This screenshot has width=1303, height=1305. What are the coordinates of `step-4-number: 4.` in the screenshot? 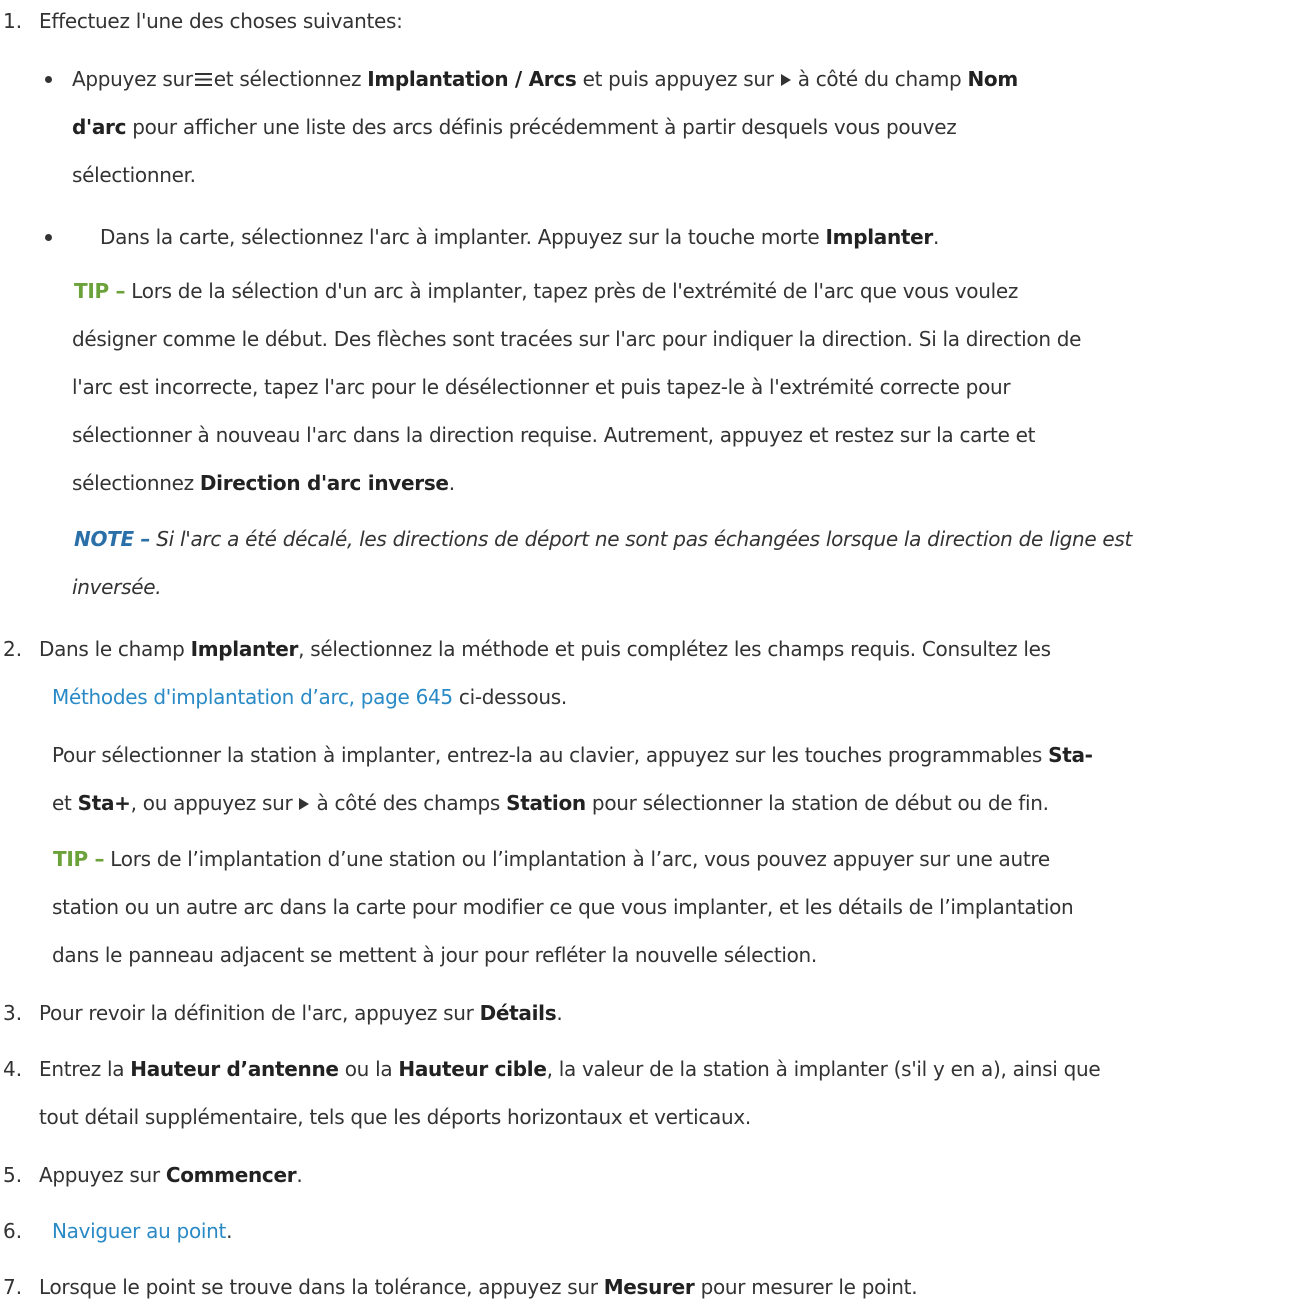 It's located at (13, 1069).